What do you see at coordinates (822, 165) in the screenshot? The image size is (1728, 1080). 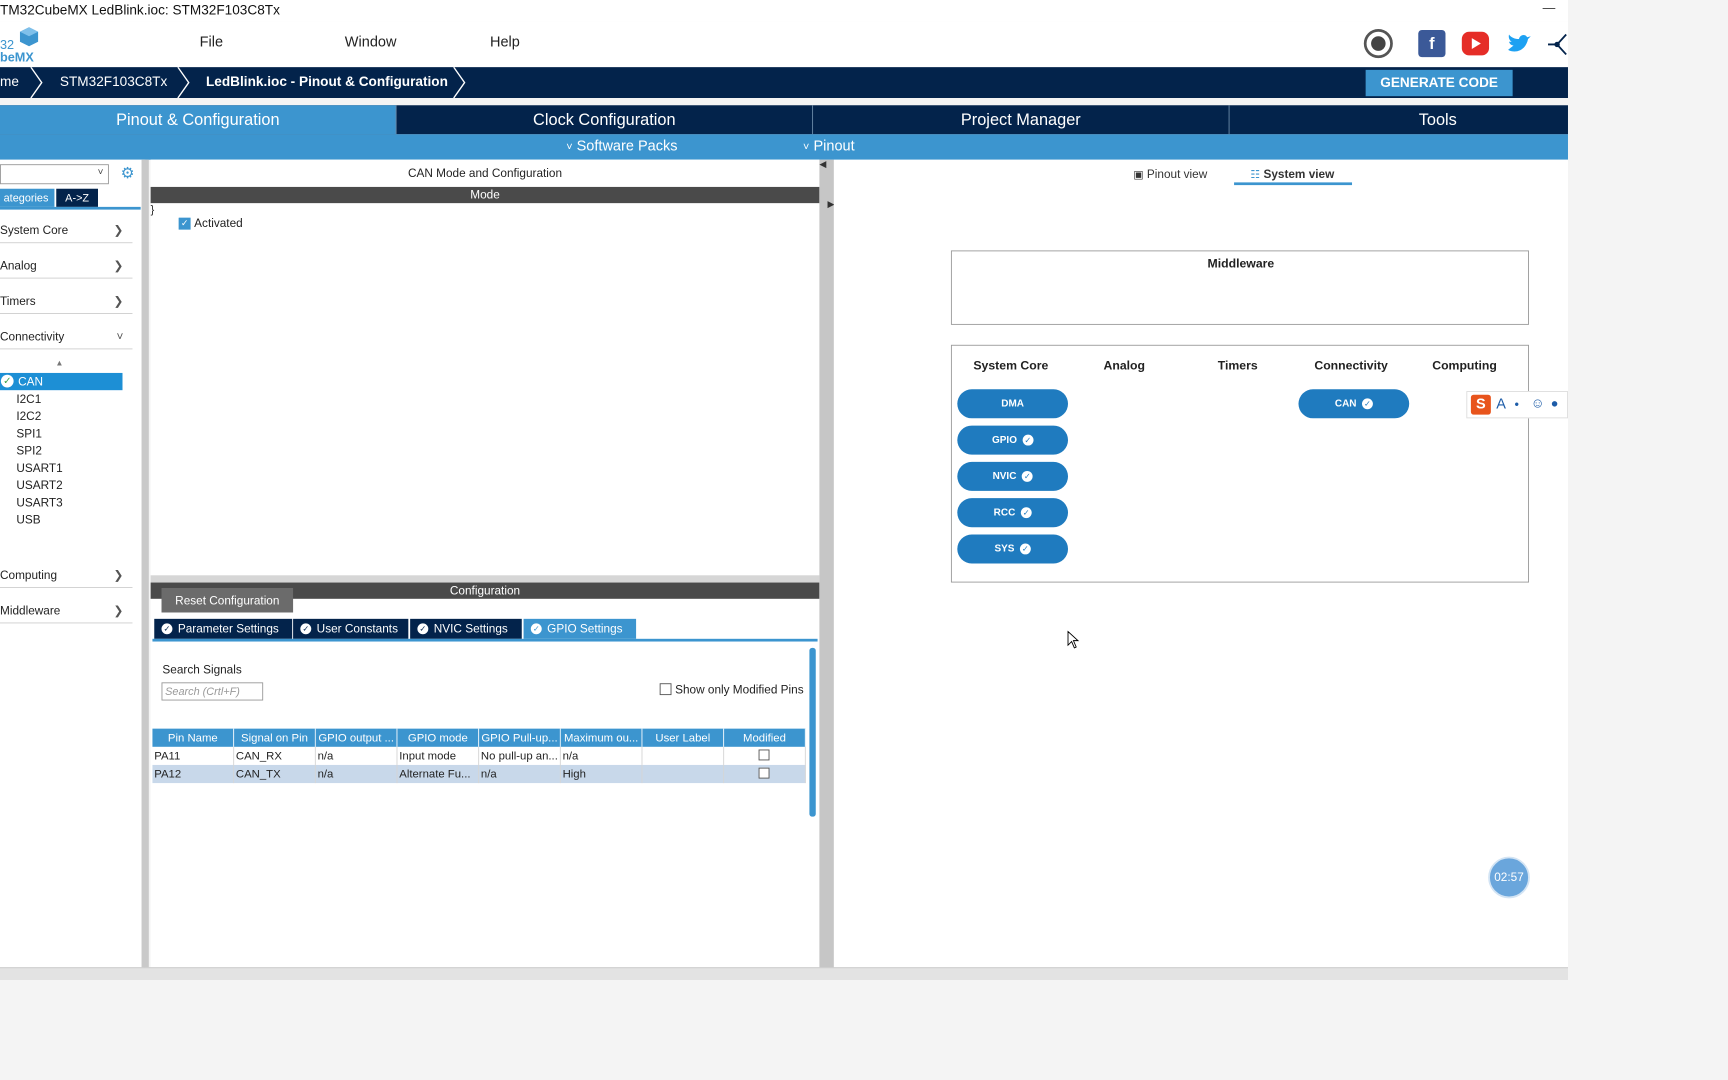 I see `collapse-left-icon: ◀` at bounding box center [822, 165].